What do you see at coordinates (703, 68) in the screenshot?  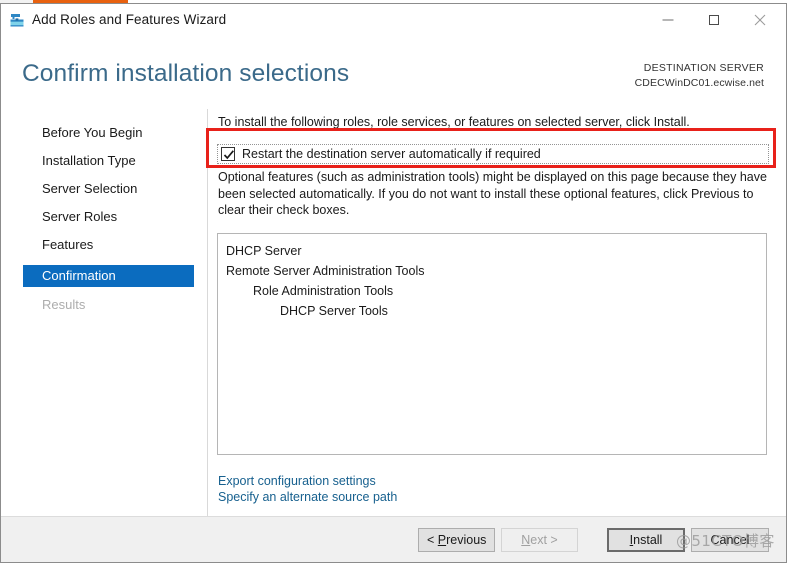 I see `destination-server-label: DESTINATION SERVER` at bounding box center [703, 68].